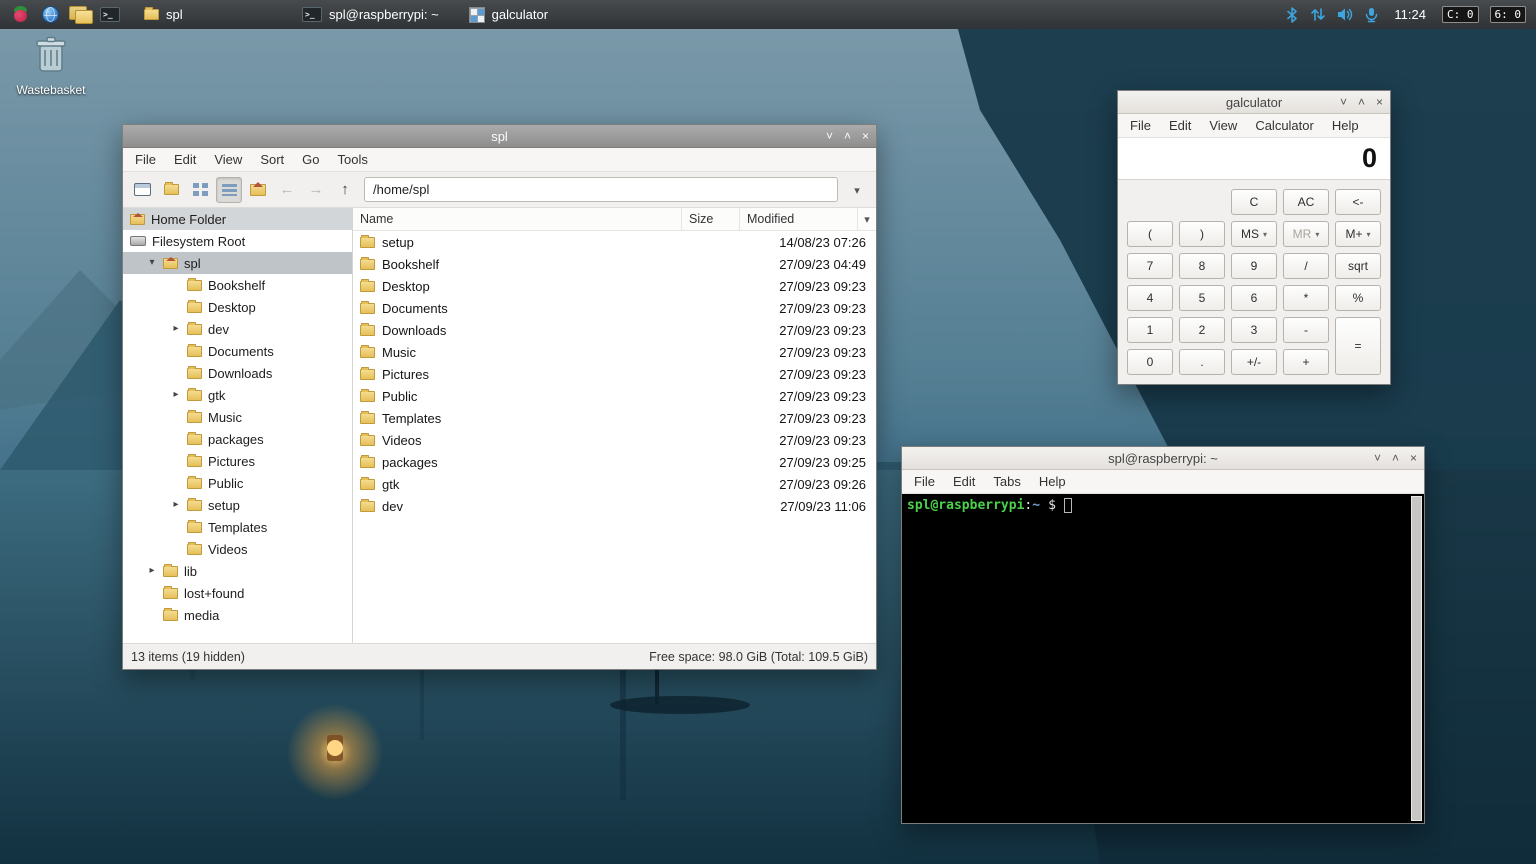 Image resolution: width=1536 pixels, height=864 pixels. What do you see at coordinates (711, 219) in the screenshot?
I see `column-size: Size` at bounding box center [711, 219].